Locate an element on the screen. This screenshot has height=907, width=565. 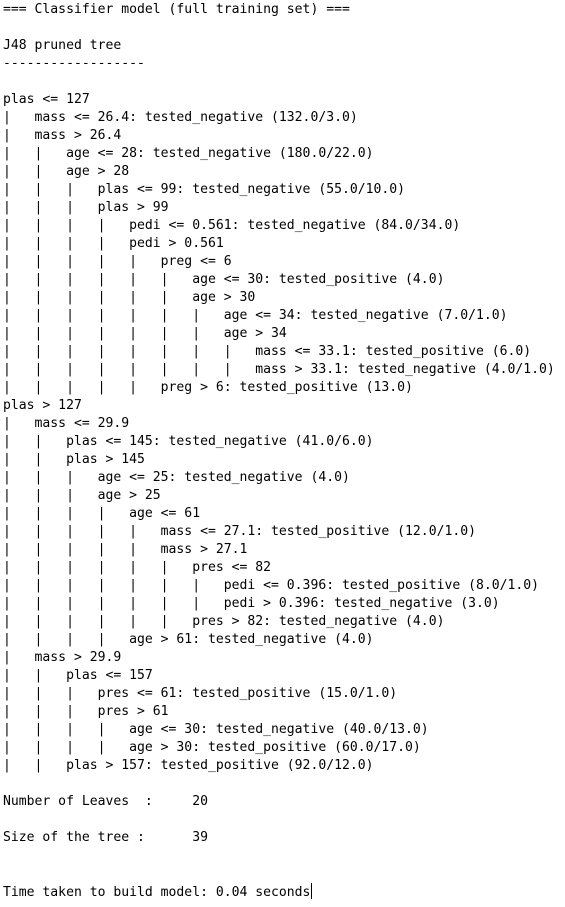
tree-node-line: | | plas > 145 is located at coordinates (74, 459).